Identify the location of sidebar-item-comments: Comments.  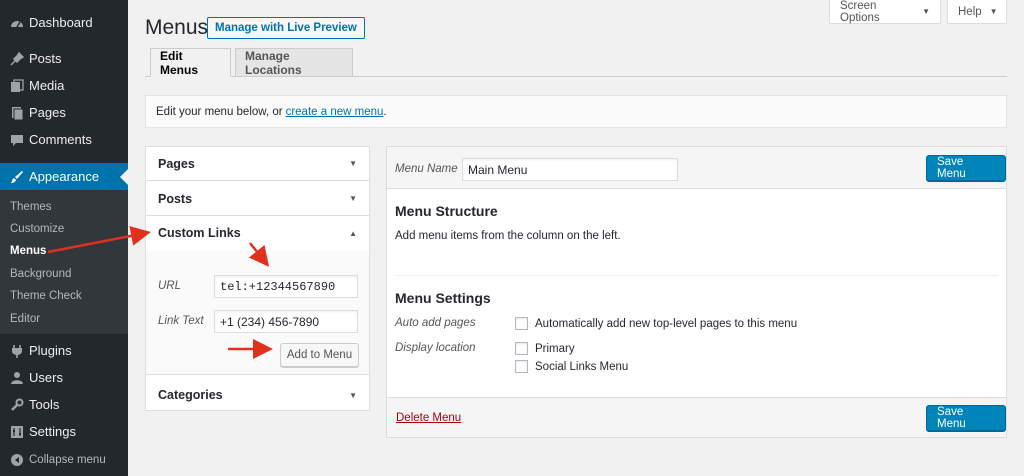
(64, 139).